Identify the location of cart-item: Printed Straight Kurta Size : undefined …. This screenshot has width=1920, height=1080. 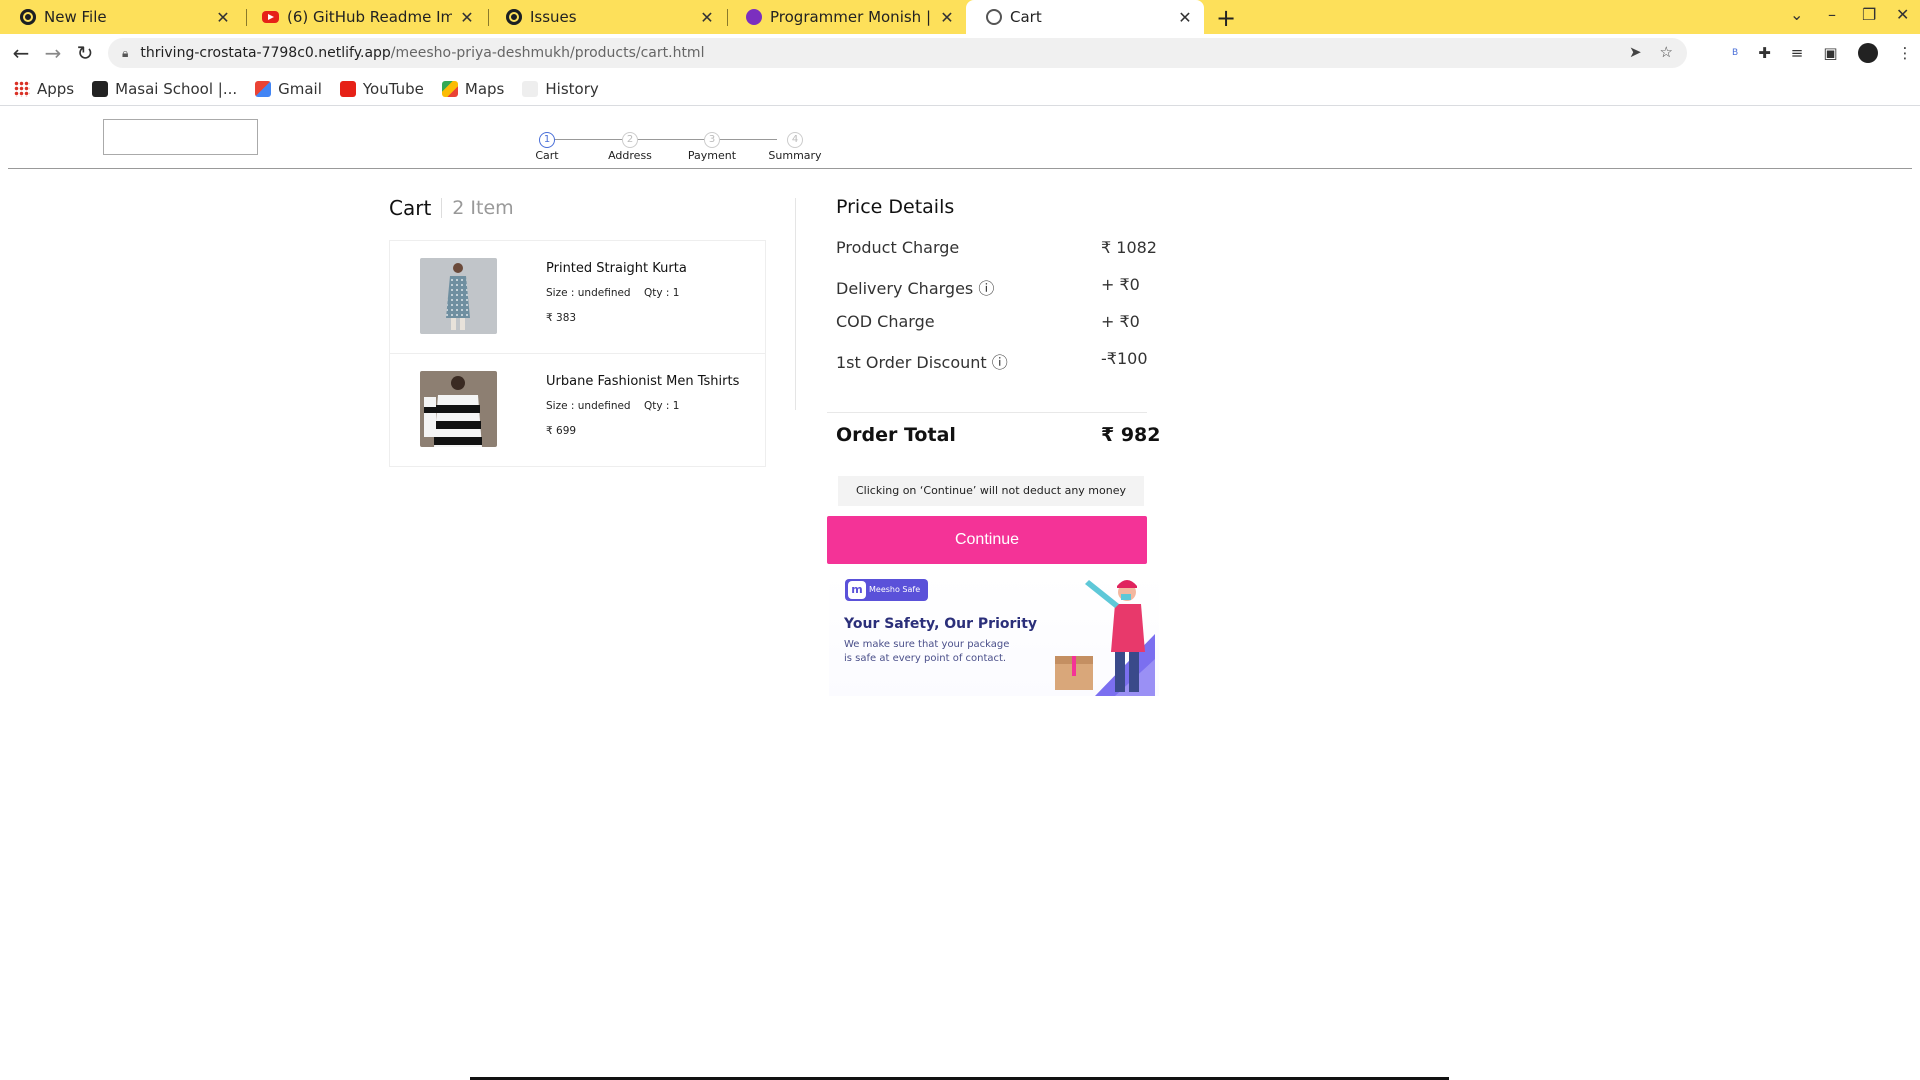
(577, 297).